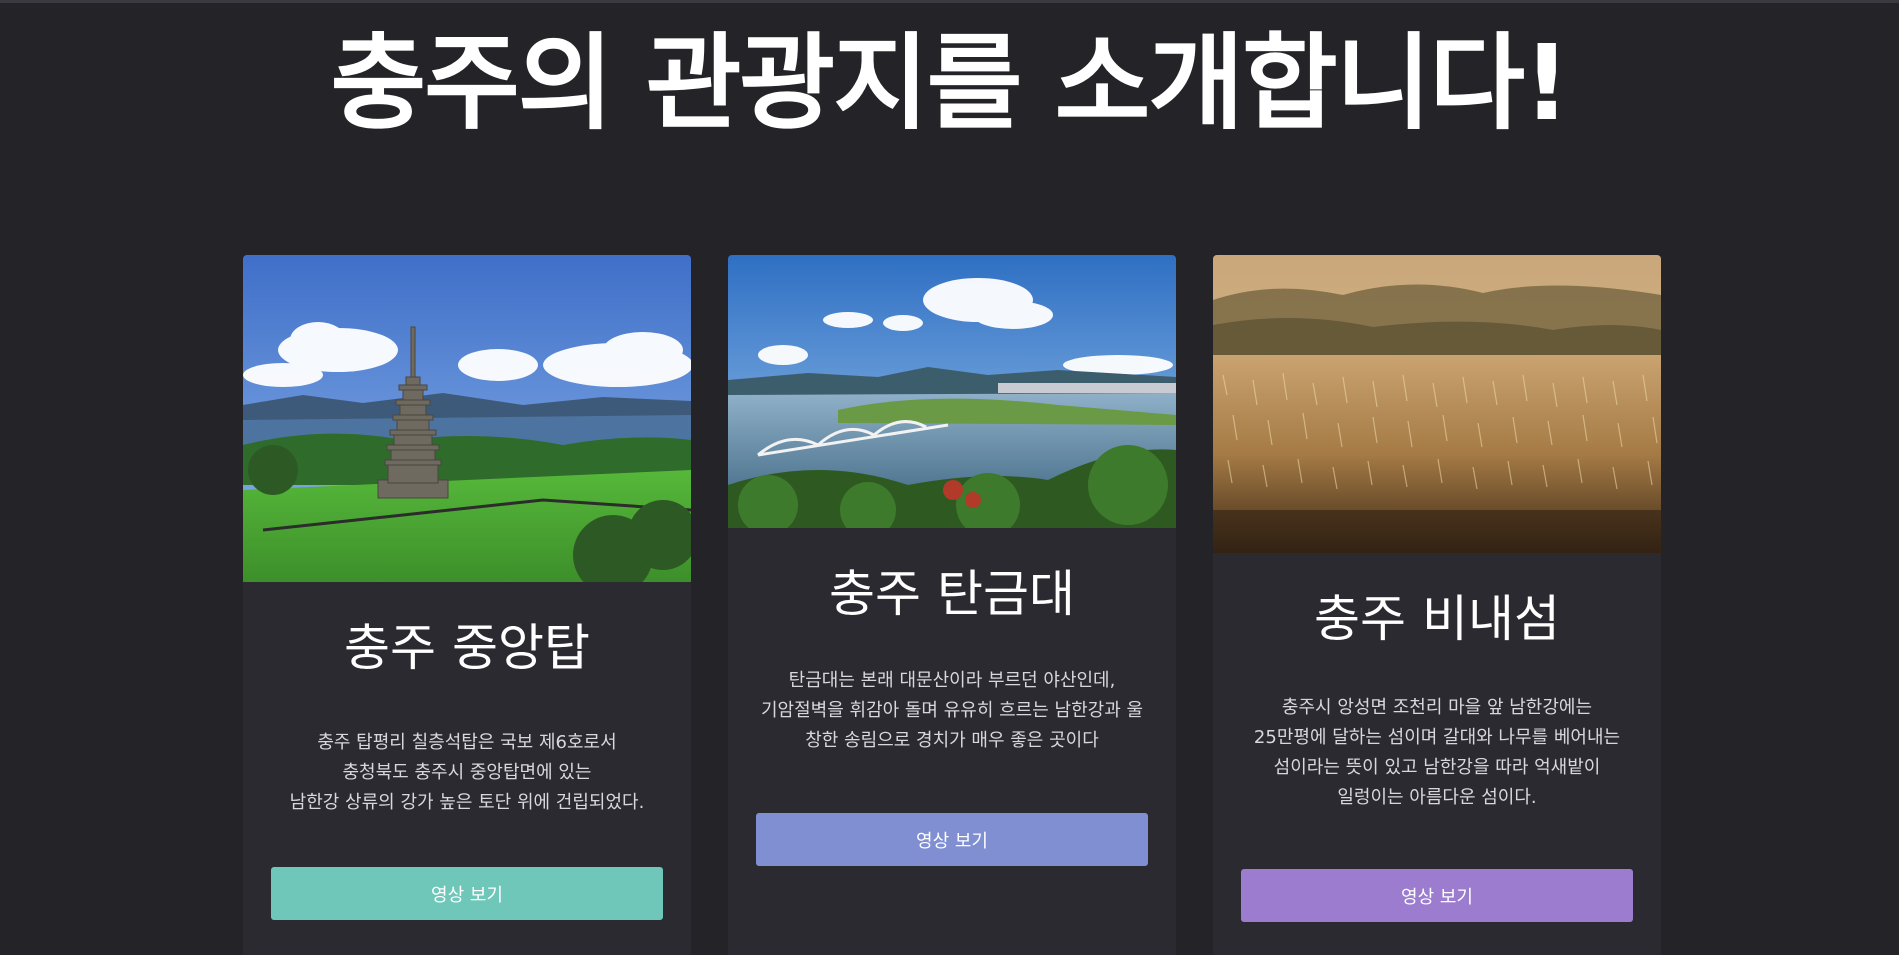 The width and height of the screenshot is (1899, 955). What do you see at coordinates (1437, 767) in the screenshot?
I see `description-line: 섬이라는 뜻이 있고 남한강을 따라 억새밭이` at bounding box center [1437, 767].